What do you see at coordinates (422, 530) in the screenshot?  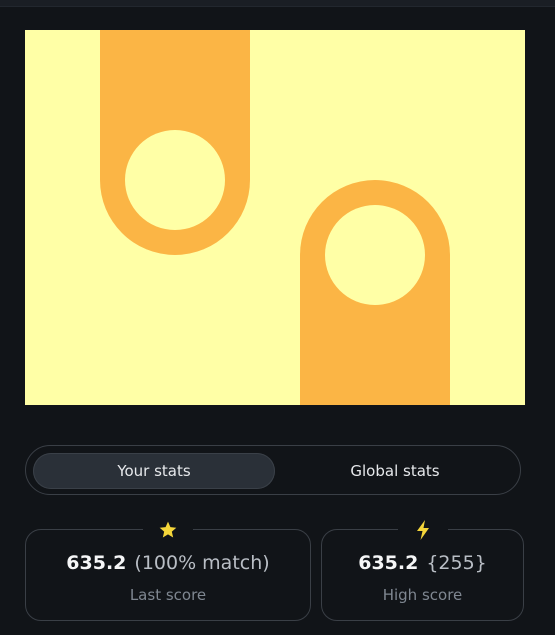 I see `lightning-icon` at bounding box center [422, 530].